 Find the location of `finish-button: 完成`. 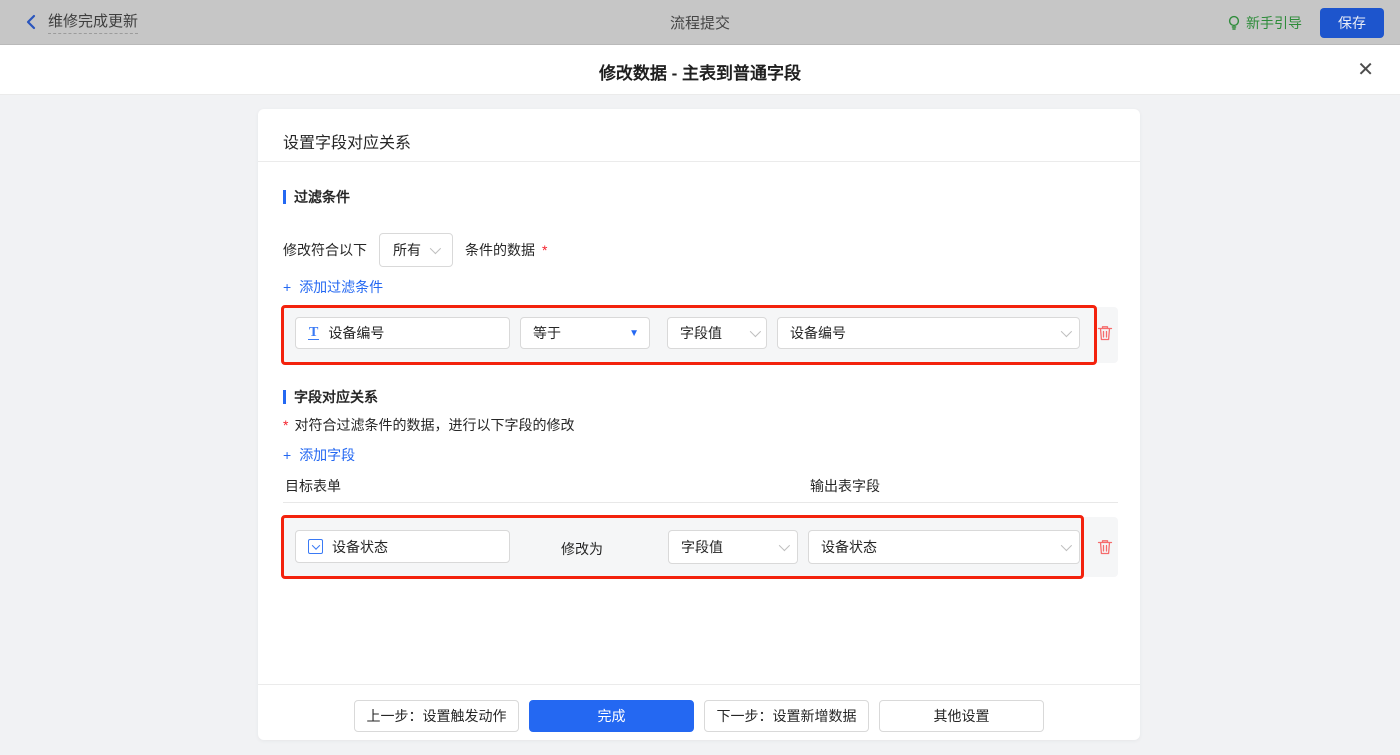

finish-button: 完成 is located at coordinates (611, 716).